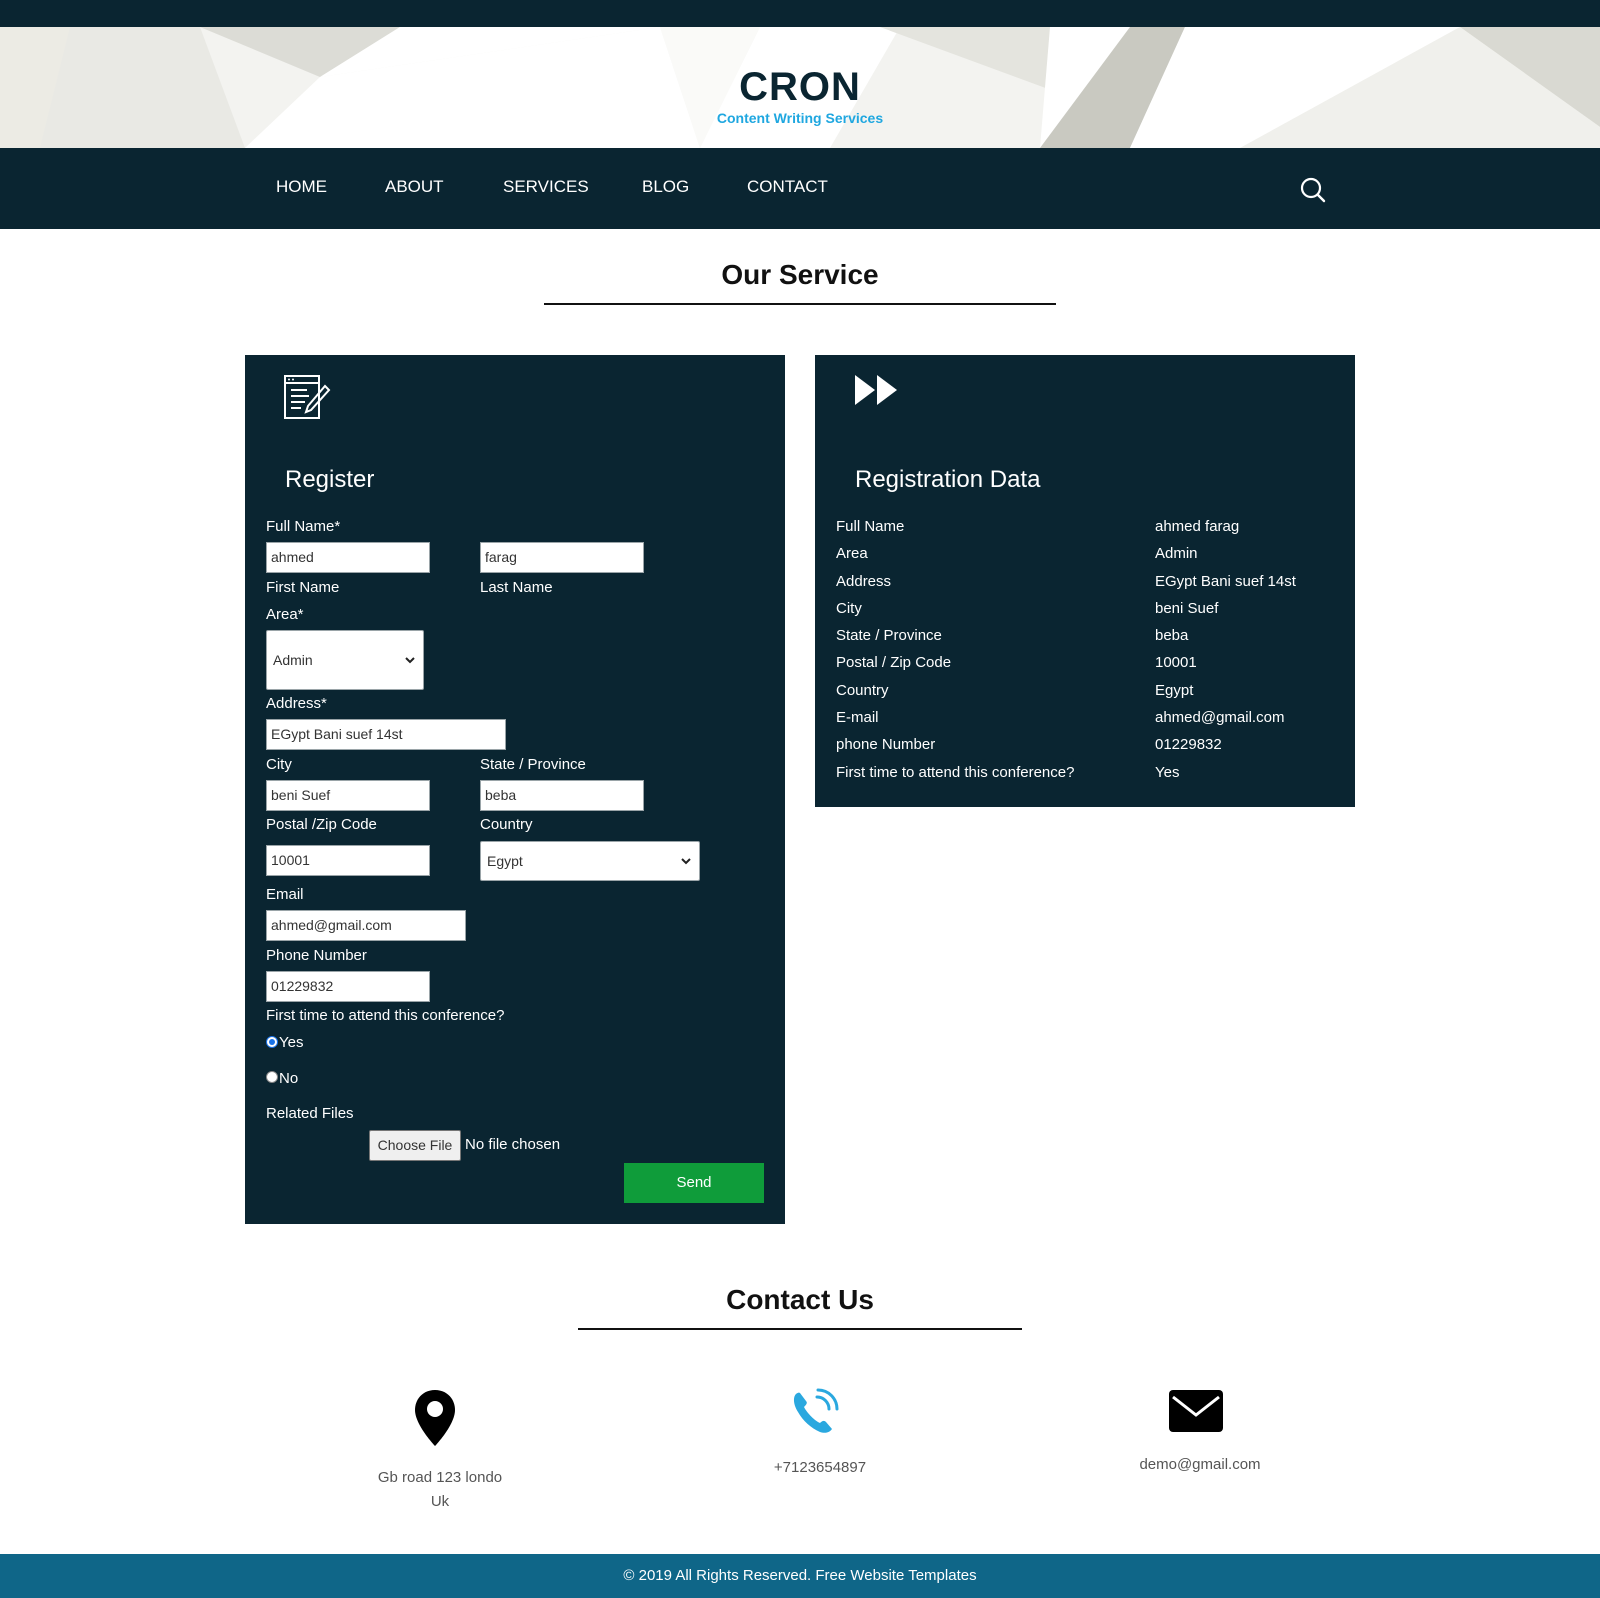 This screenshot has width=1600, height=1598. What do you see at coordinates (289, 1078) in the screenshot?
I see `no-label: No` at bounding box center [289, 1078].